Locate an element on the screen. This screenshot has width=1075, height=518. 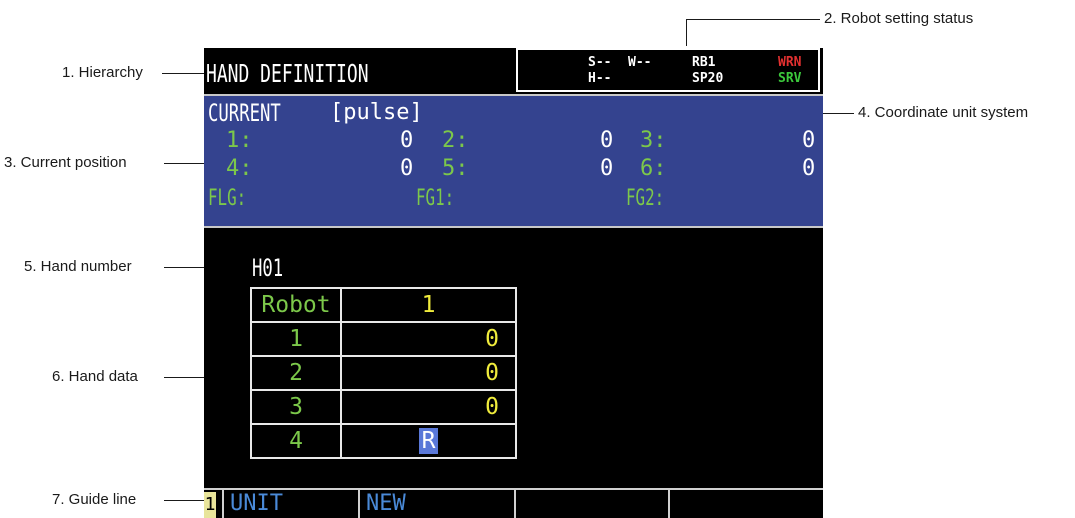
screen-title: HAND DEFINITION is located at coordinates (287, 73).